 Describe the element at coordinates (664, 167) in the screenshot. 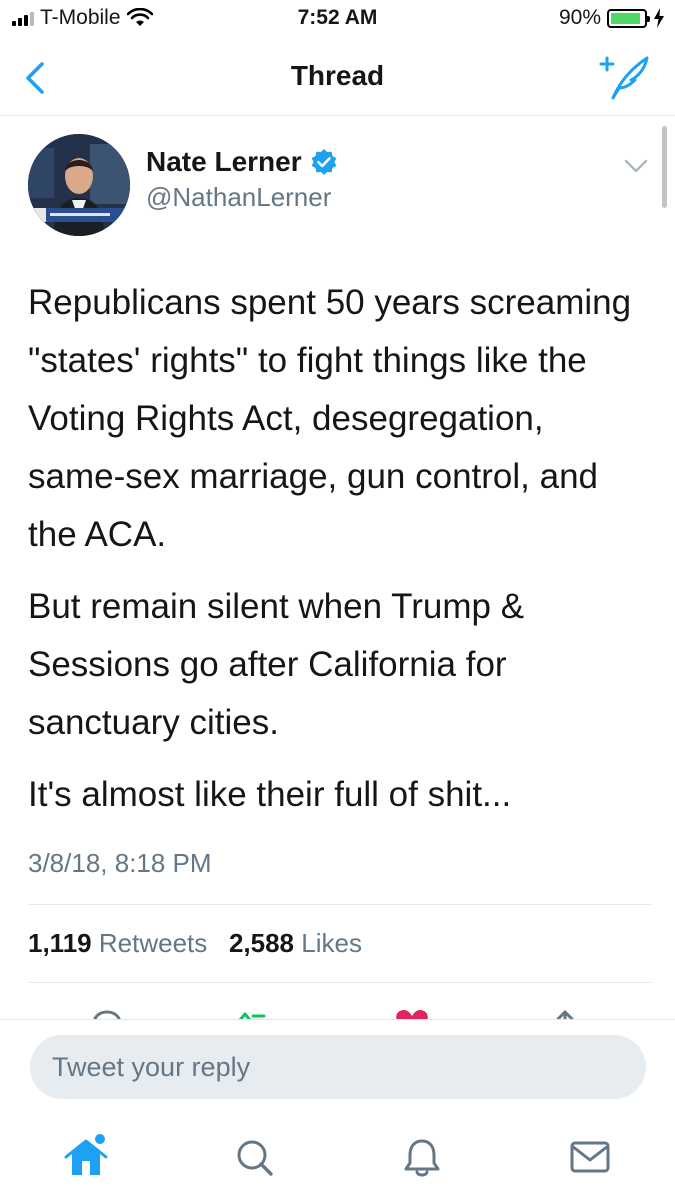

I see `scrollbar` at that location.